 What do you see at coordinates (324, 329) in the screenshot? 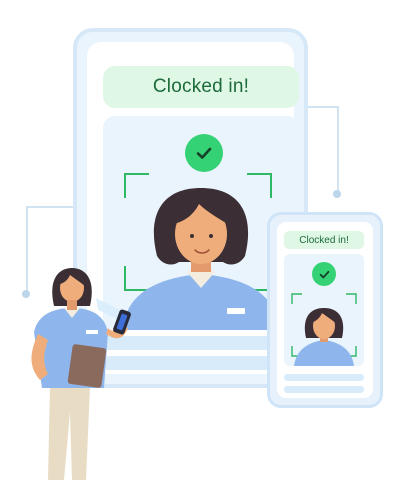
I see `phone-face-scan-frame` at bounding box center [324, 329].